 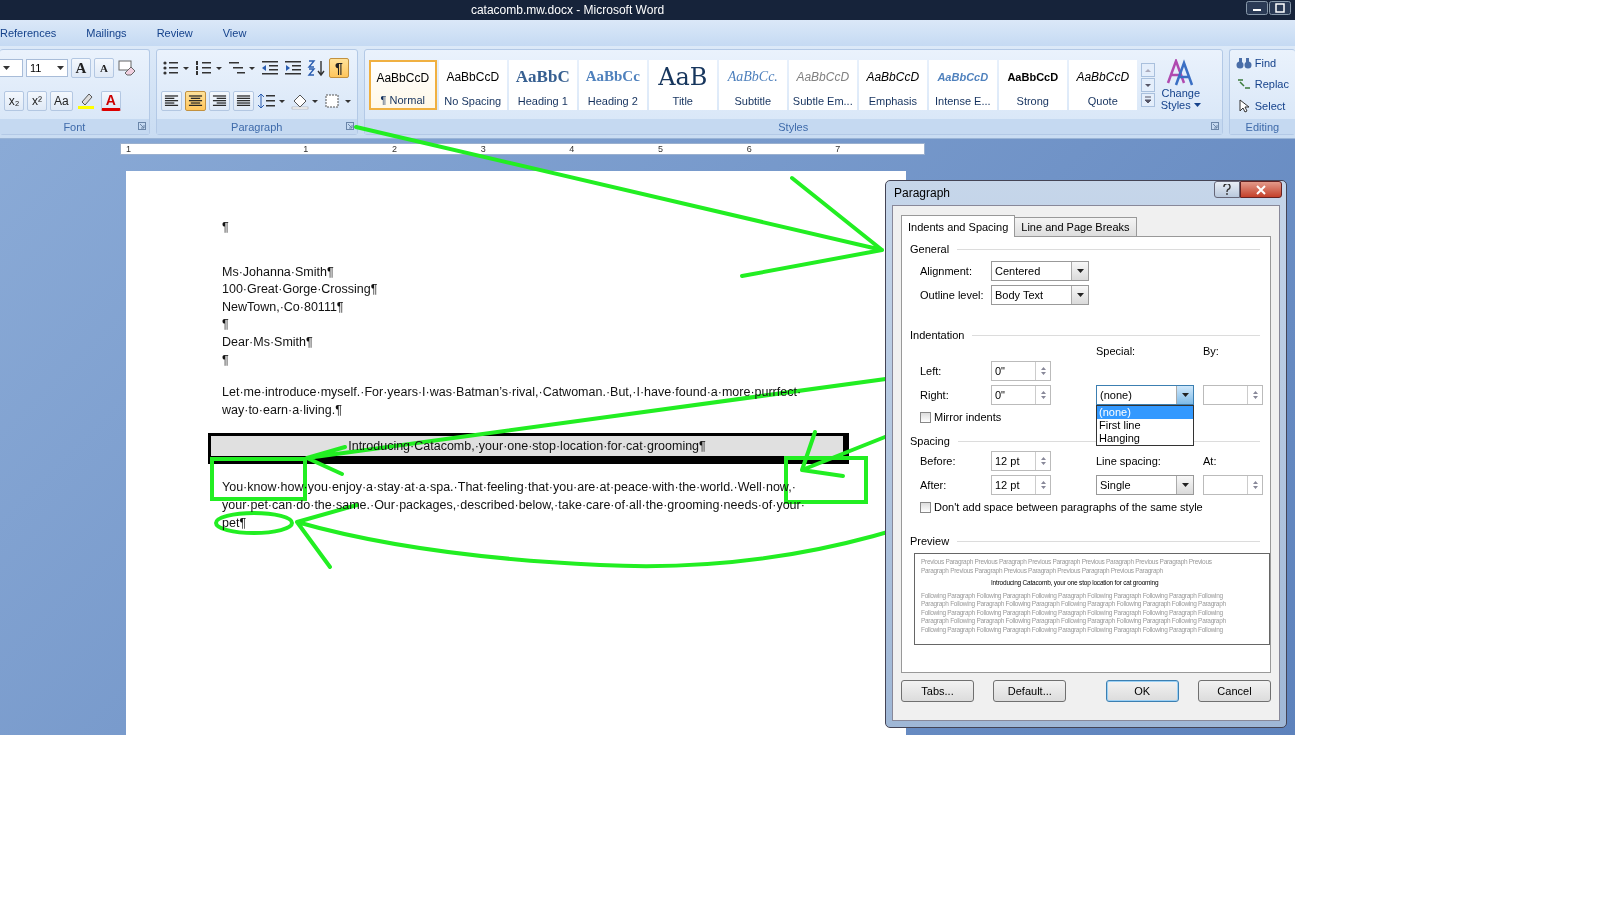 I want to click on style-gallery-item: AaBbCc. Subtitle, so click(x=752, y=84).